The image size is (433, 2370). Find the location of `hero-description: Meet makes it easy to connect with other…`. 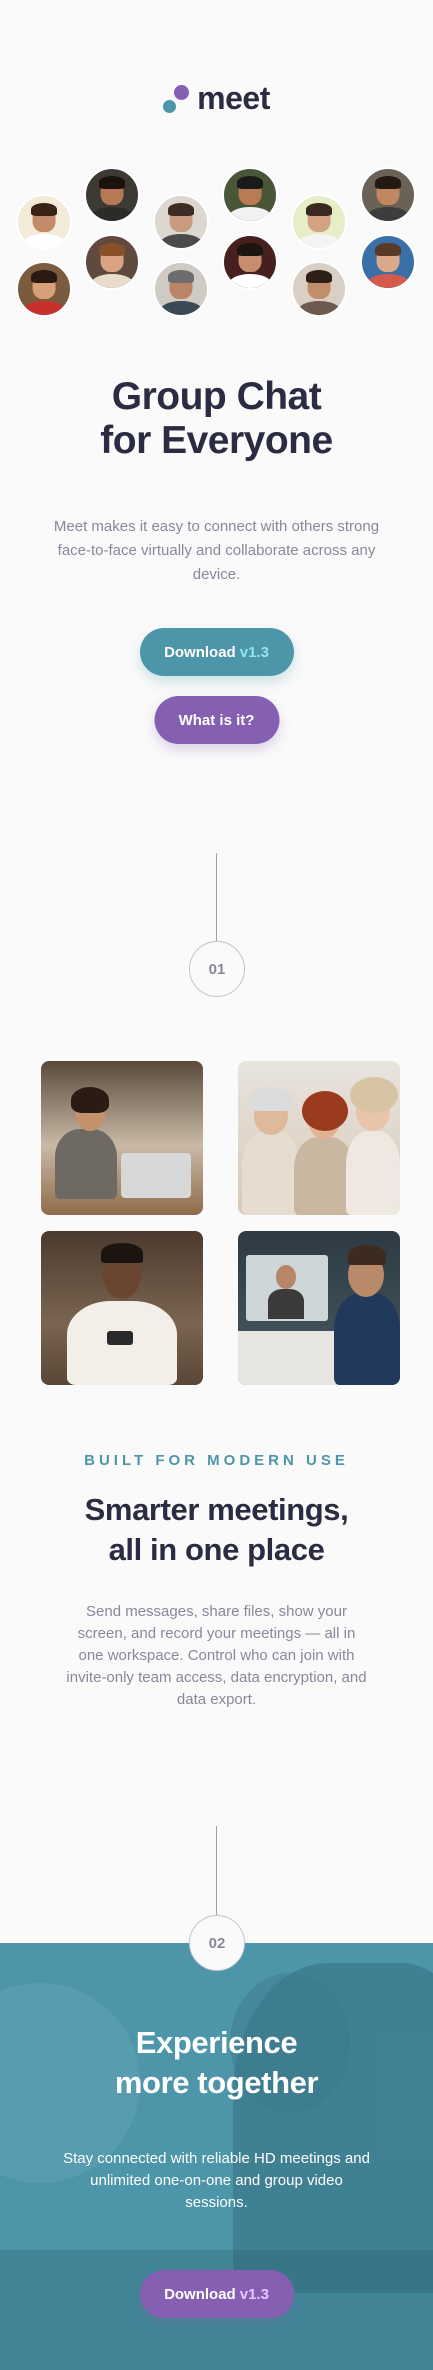

hero-description: Meet makes it easy to connect with other… is located at coordinates (216, 550).